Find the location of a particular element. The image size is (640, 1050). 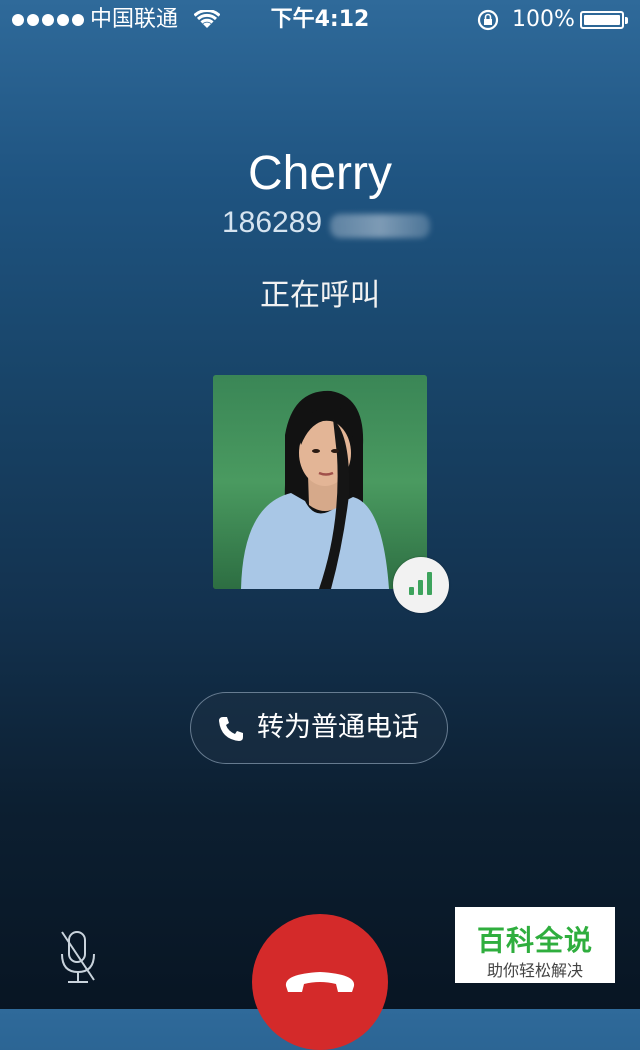

switch-button-label: 转为普通电话 is located at coordinates (338, 727).